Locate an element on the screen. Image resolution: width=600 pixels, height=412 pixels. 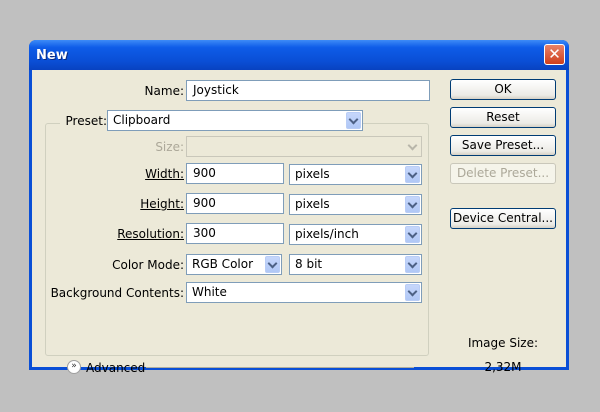
name-label: Name: is located at coordinates (164, 91).